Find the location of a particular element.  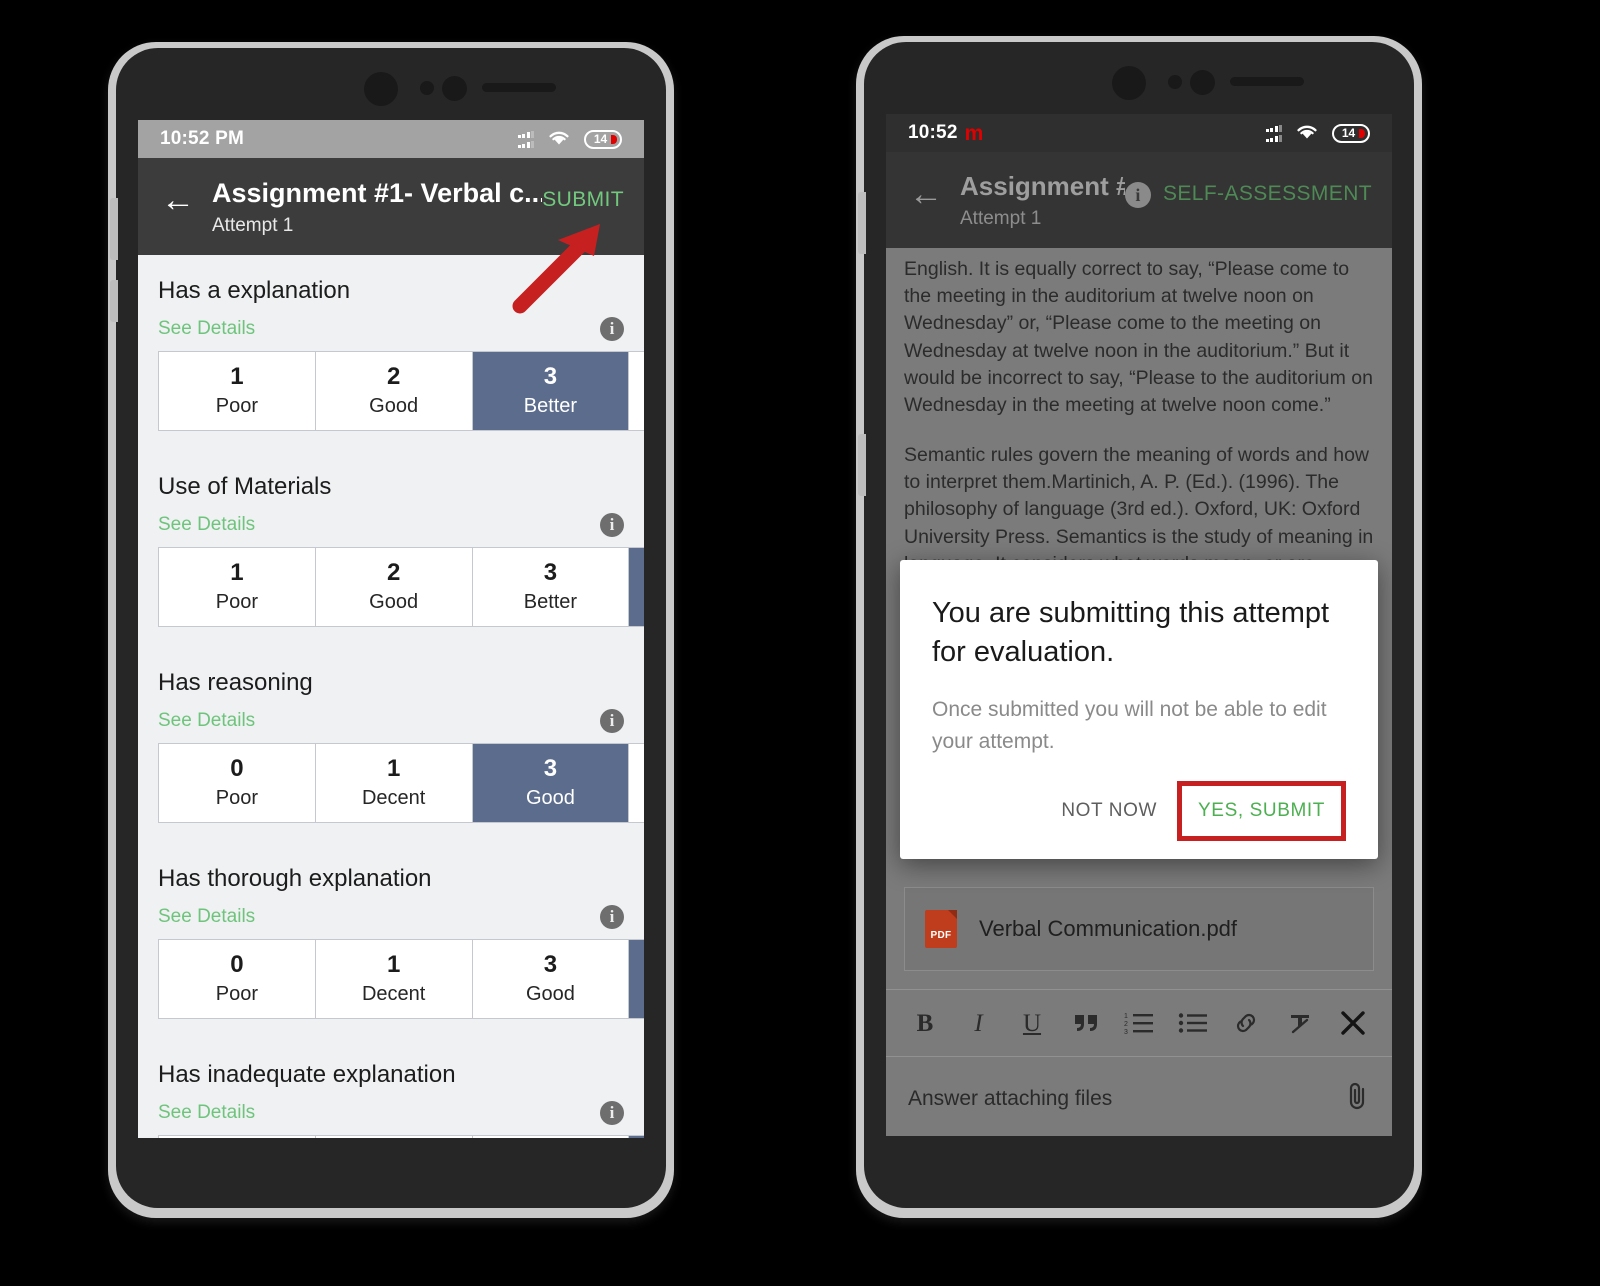

link-icon is located at coordinates (1246, 1023).